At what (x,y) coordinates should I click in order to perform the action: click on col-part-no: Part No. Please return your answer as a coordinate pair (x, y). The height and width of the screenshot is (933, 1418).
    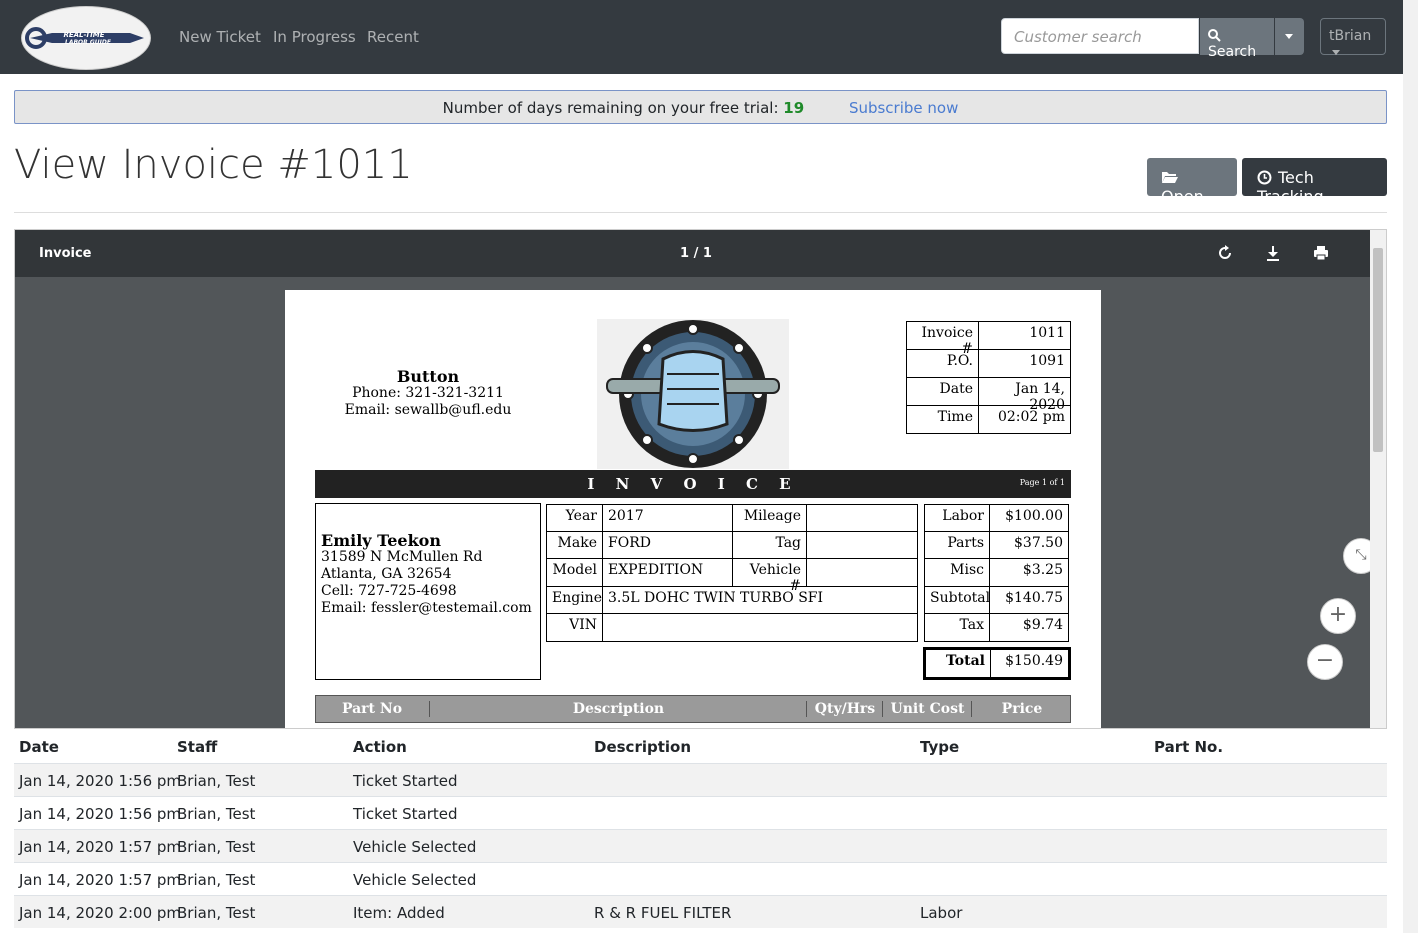
    Looking at the image, I should click on (372, 709).